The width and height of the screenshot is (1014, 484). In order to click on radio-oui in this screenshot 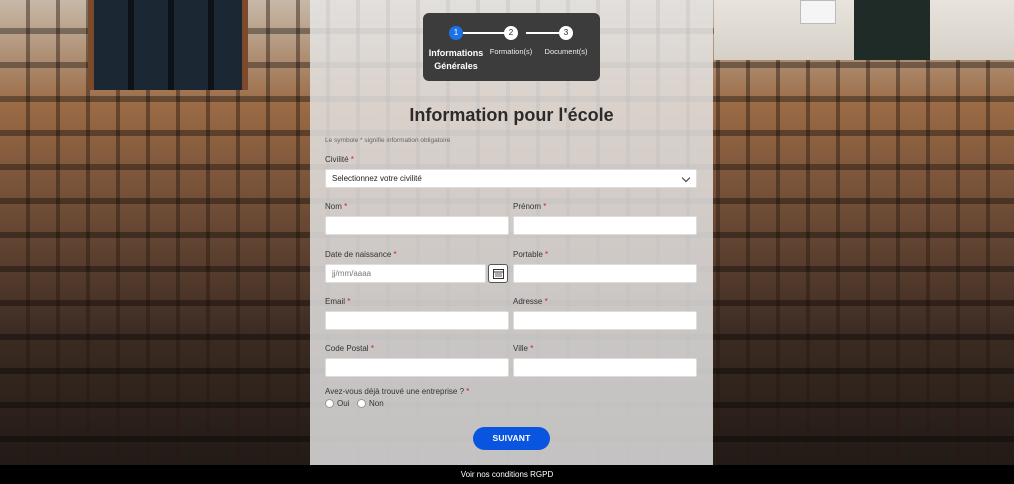, I will do `click(329, 403)`.